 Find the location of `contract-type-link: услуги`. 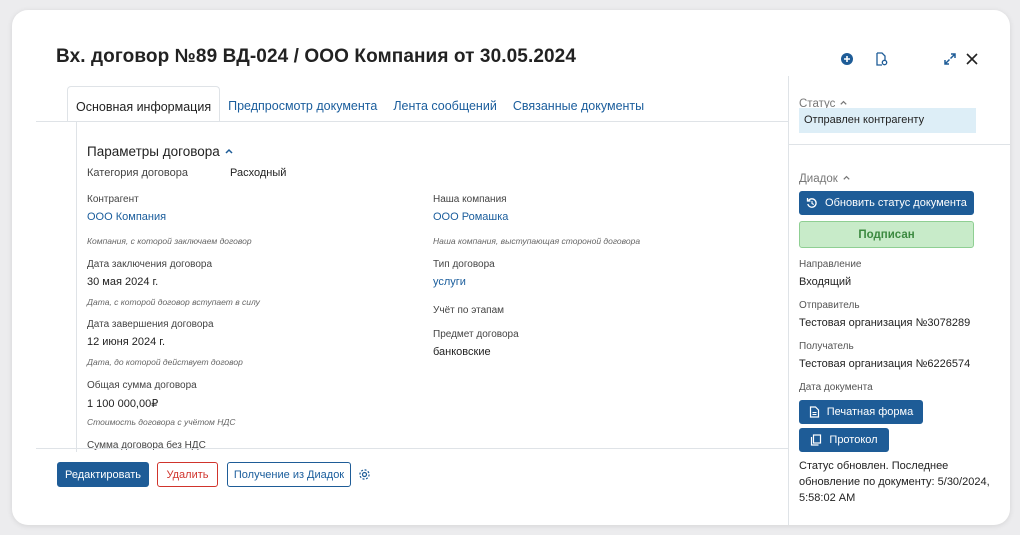

contract-type-link: услуги is located at coordinates (449, 282).